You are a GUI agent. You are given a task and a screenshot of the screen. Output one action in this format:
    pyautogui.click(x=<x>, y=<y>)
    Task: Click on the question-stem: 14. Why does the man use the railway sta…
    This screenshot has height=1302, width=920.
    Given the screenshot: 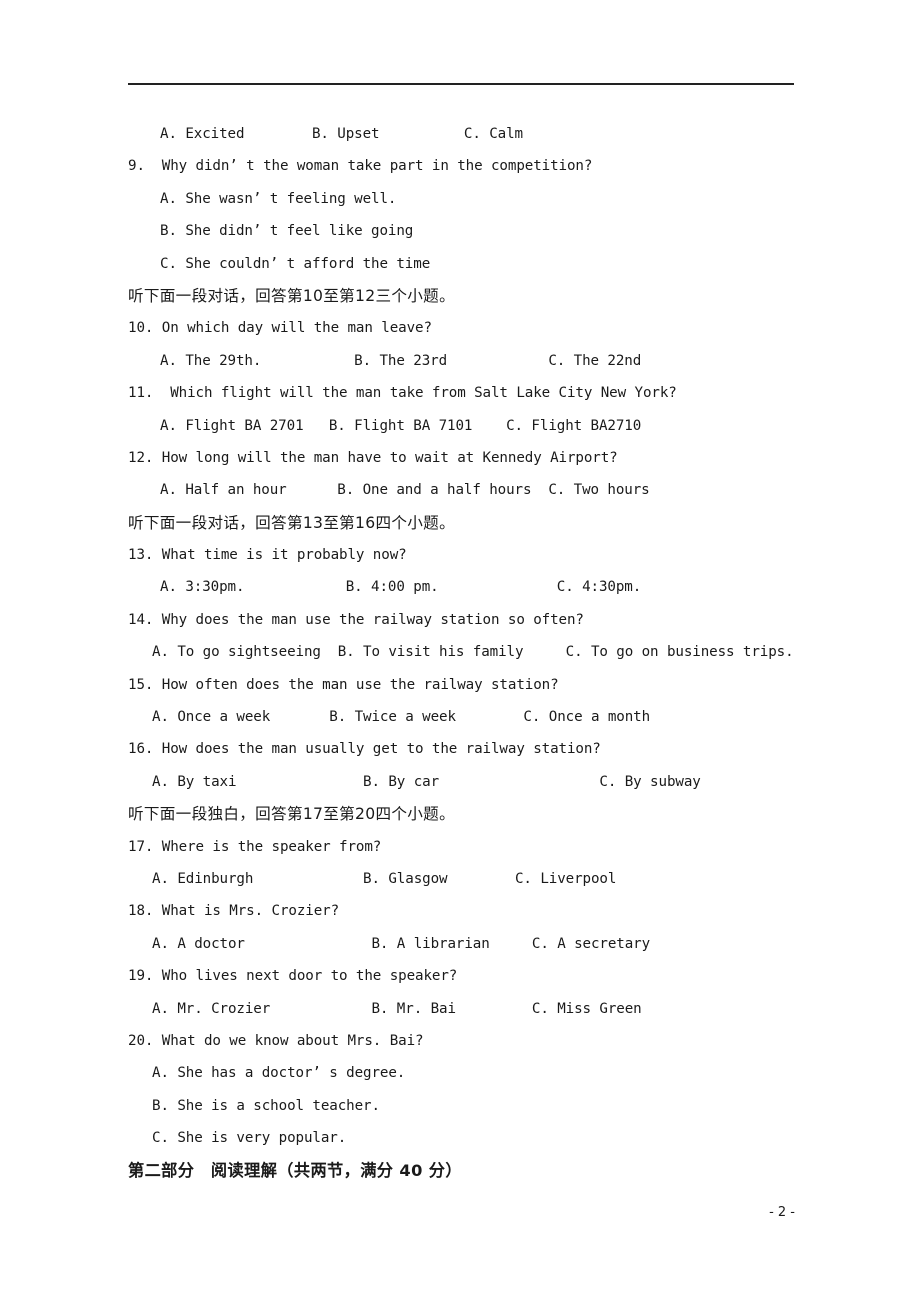 What is the action you would take?
    pyautogui.click(x=356, y=619)
    